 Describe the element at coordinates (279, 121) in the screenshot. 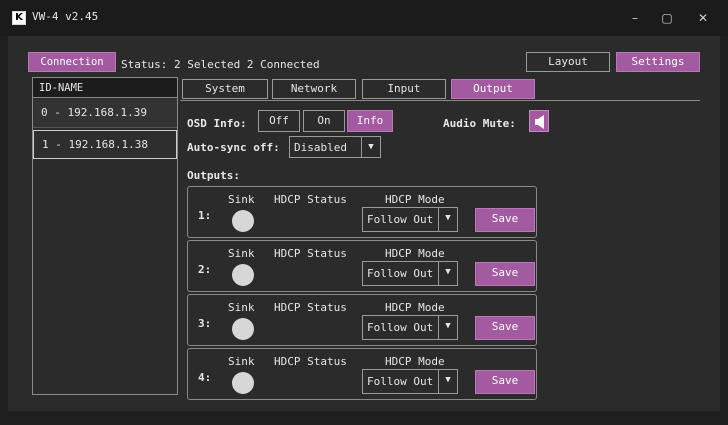

I see `osd-off-button: Off` at that location.